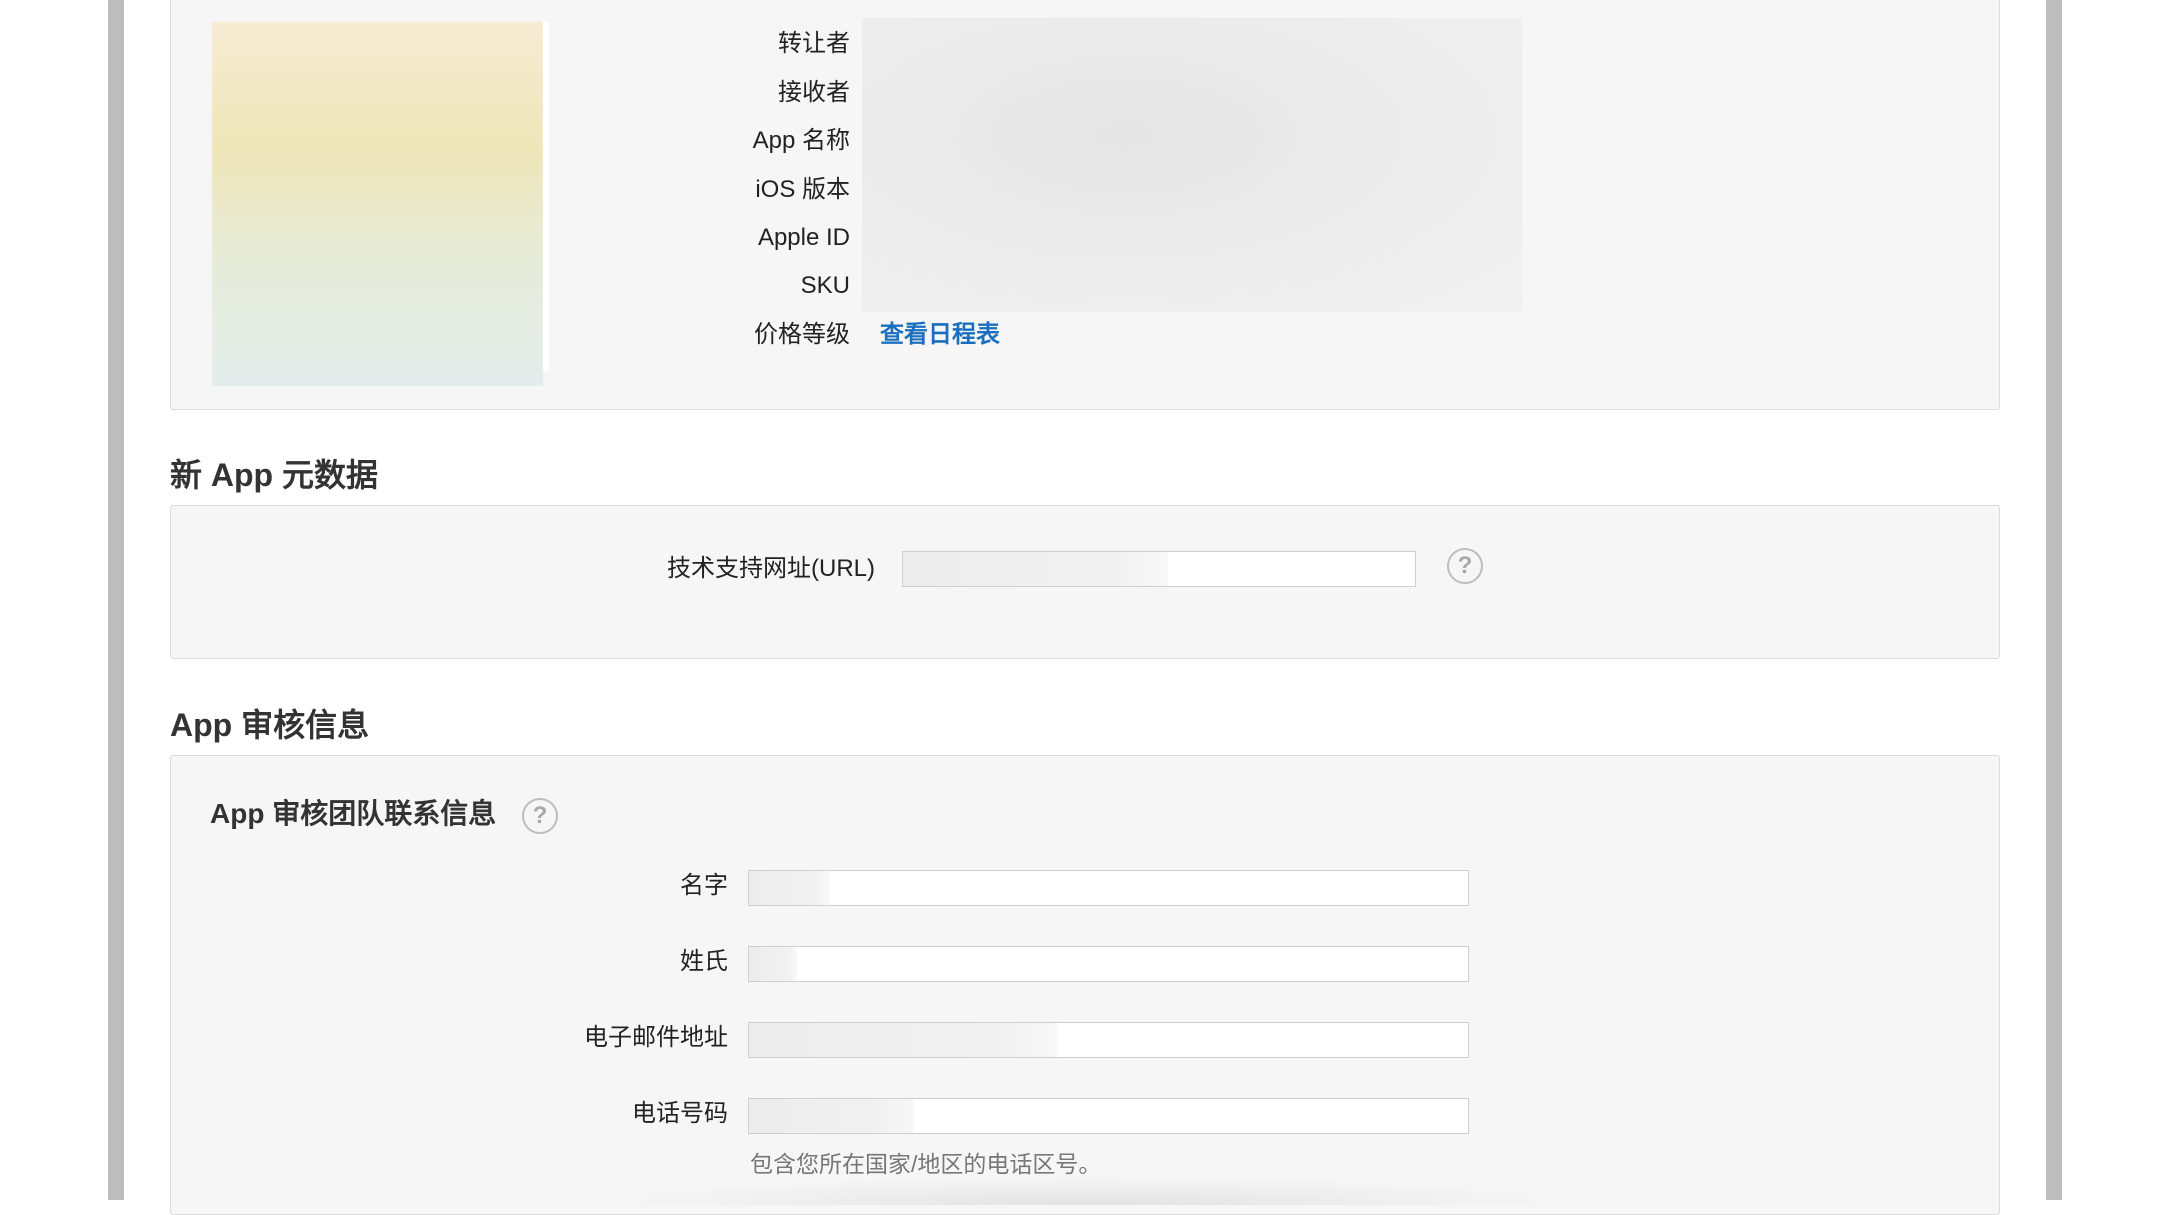  What do you see at coordinates (1108, 1116) in the screenshot?
I see `phone-input` at bounding box center [1108, 1116].